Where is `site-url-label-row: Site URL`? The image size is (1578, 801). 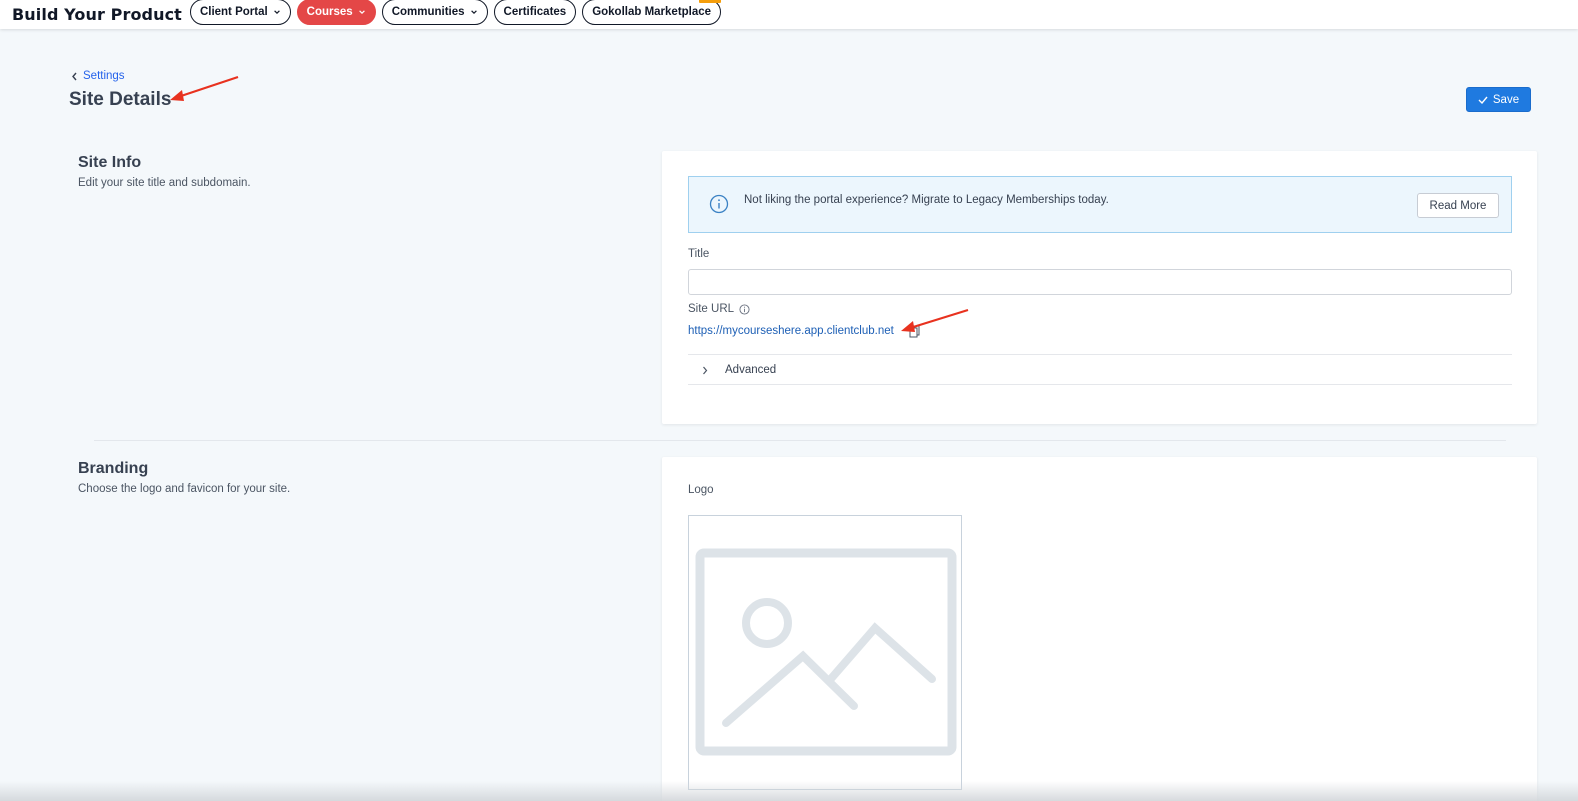 site-url-label-row: Site URL is located at coordinates (719, 309).